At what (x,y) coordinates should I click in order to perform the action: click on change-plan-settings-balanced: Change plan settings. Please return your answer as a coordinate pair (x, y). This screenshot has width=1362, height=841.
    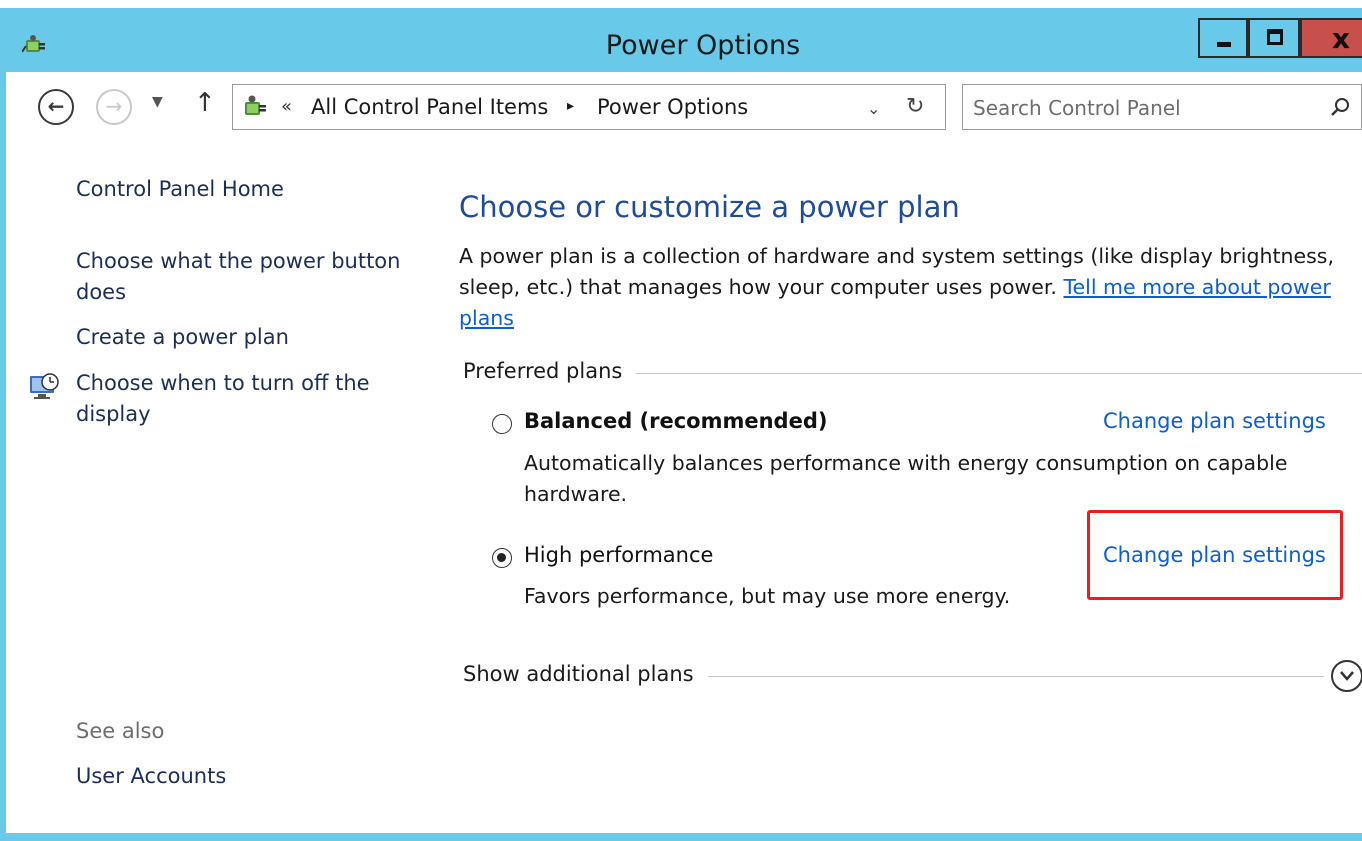
    Looking at the image, I should click on (1214, 421).